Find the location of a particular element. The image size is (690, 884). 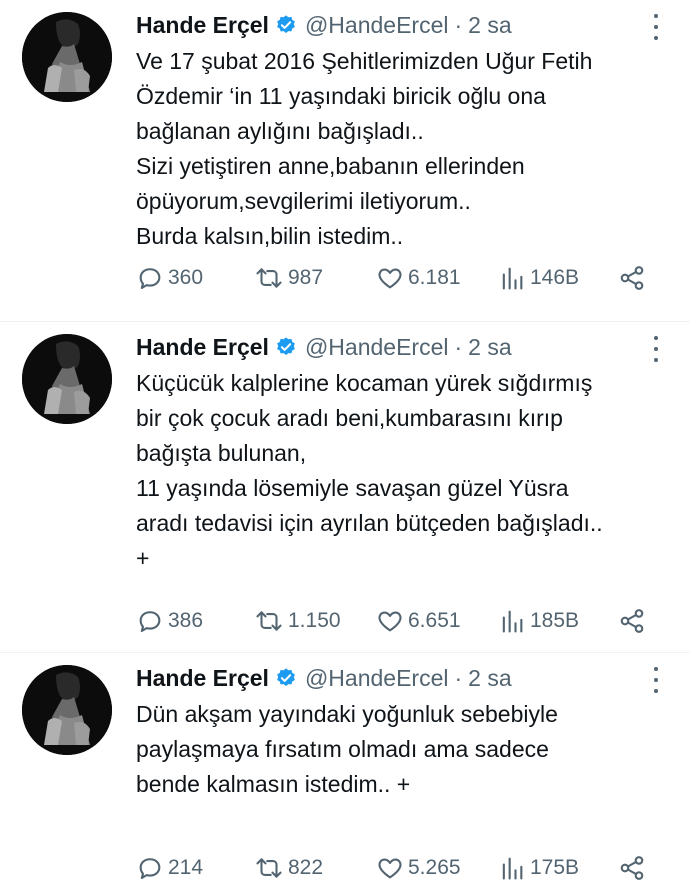

like-button: 5.265 is located at coordinates (418, 868).